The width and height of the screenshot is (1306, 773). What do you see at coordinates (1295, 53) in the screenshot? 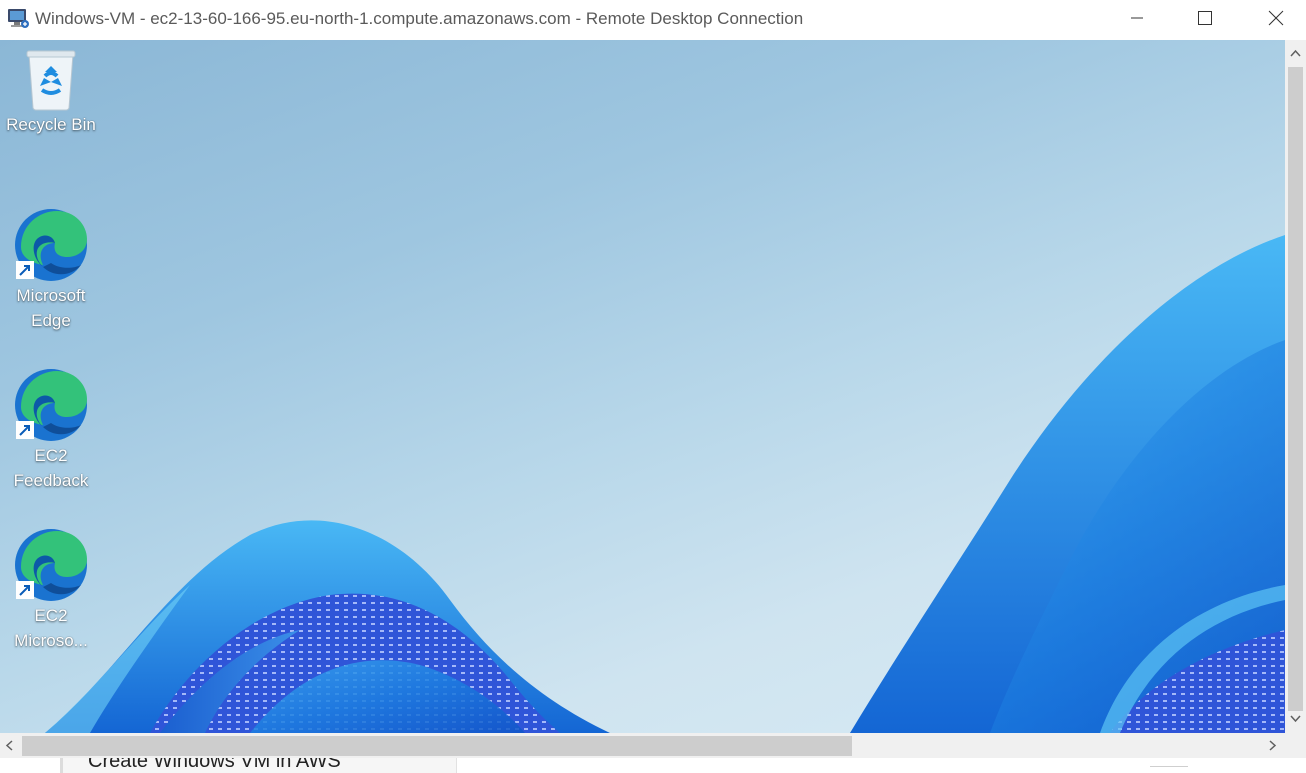
I see `scroll-up-arrow-icon` at bounding box center [1295, 53].